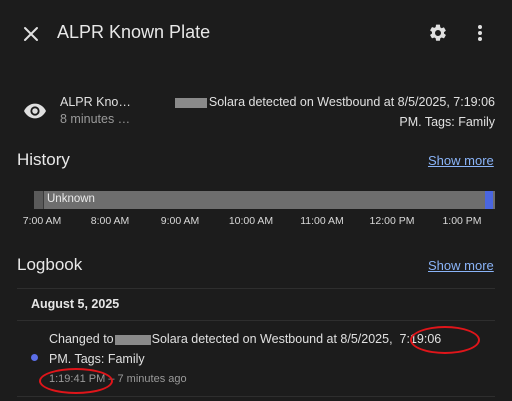 This screenshot has height=401, width=512. I want to click on timeline-tick: 11:00 AM, so click(322, 221).